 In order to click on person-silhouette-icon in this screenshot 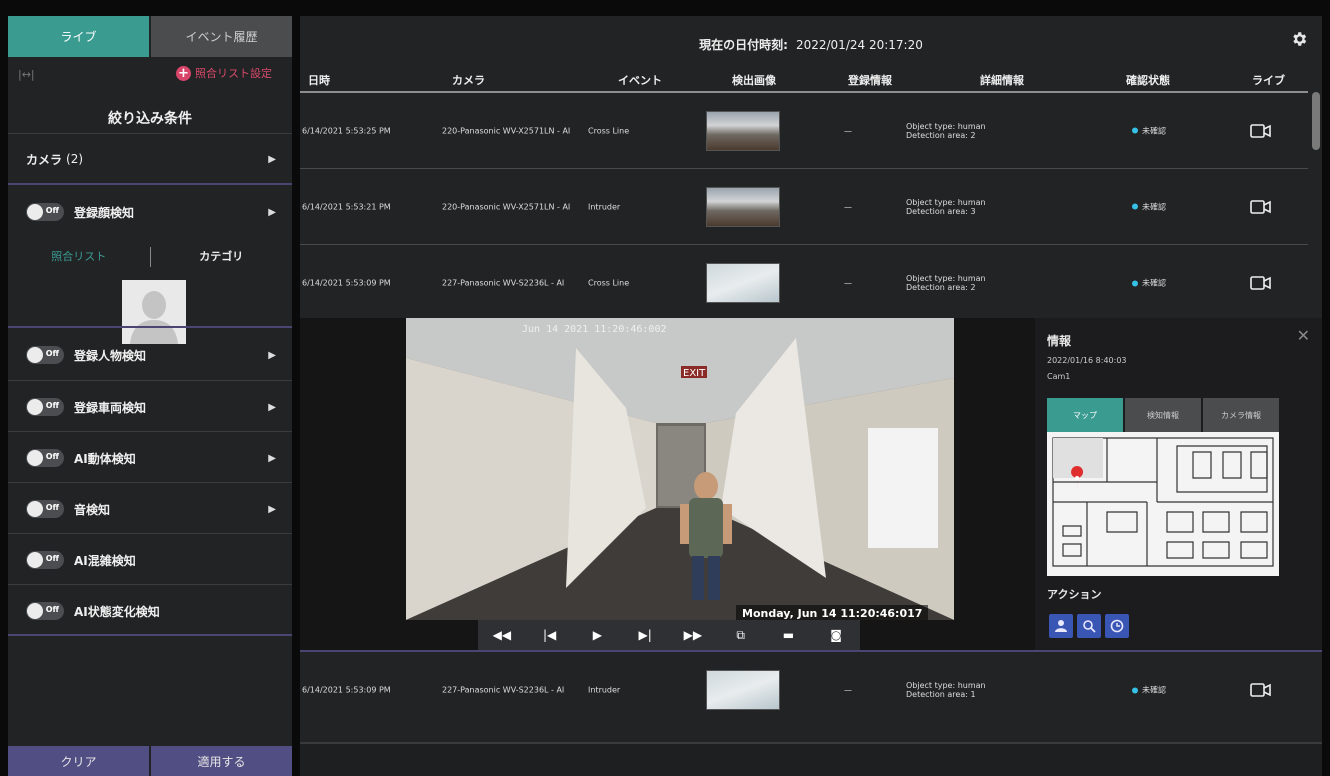, I will do `click(154, 312)`.